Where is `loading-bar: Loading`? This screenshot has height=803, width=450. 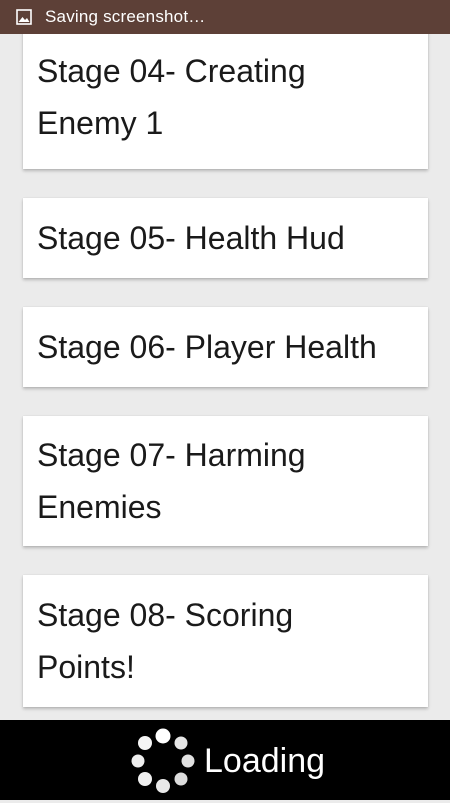 loading-bar: Loading is located at coordinates (225, 760).